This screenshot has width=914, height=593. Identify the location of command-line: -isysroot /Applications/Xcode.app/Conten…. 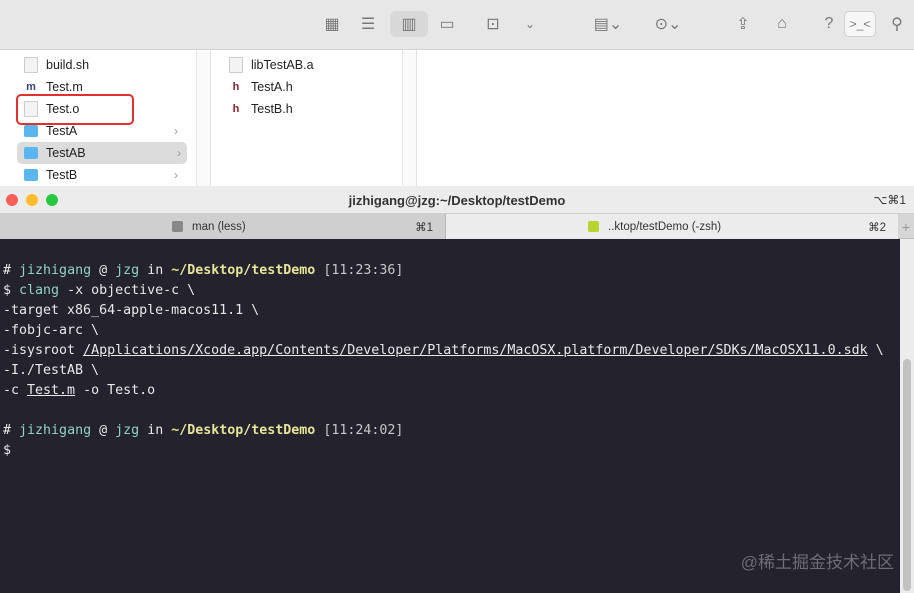
(443, 350).